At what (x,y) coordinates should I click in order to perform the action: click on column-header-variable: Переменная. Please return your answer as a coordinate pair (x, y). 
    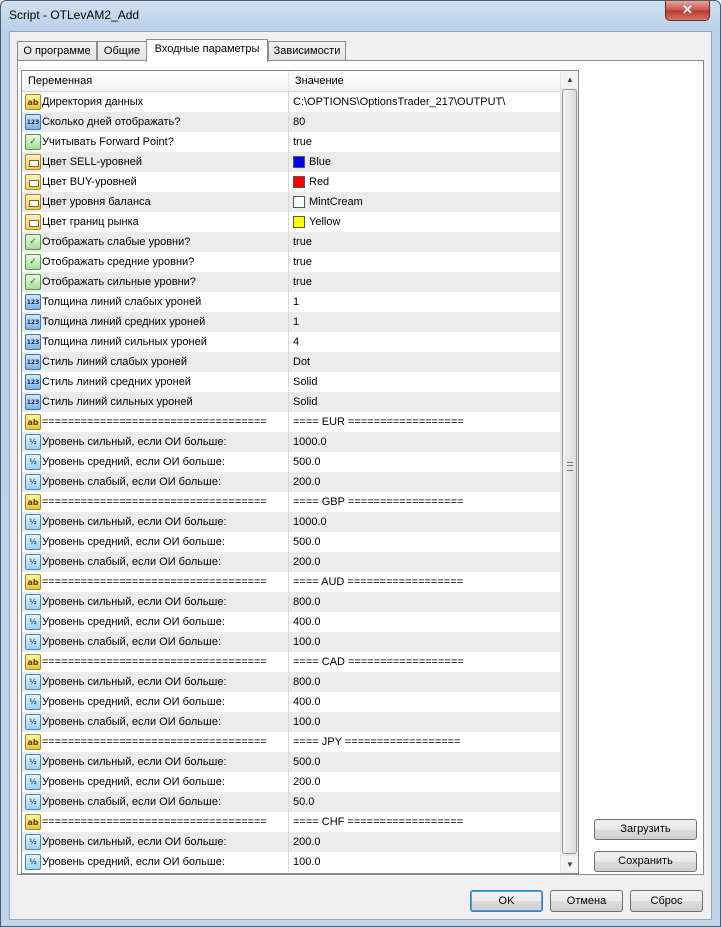
    Looking at the image, I should click on (155, 81).